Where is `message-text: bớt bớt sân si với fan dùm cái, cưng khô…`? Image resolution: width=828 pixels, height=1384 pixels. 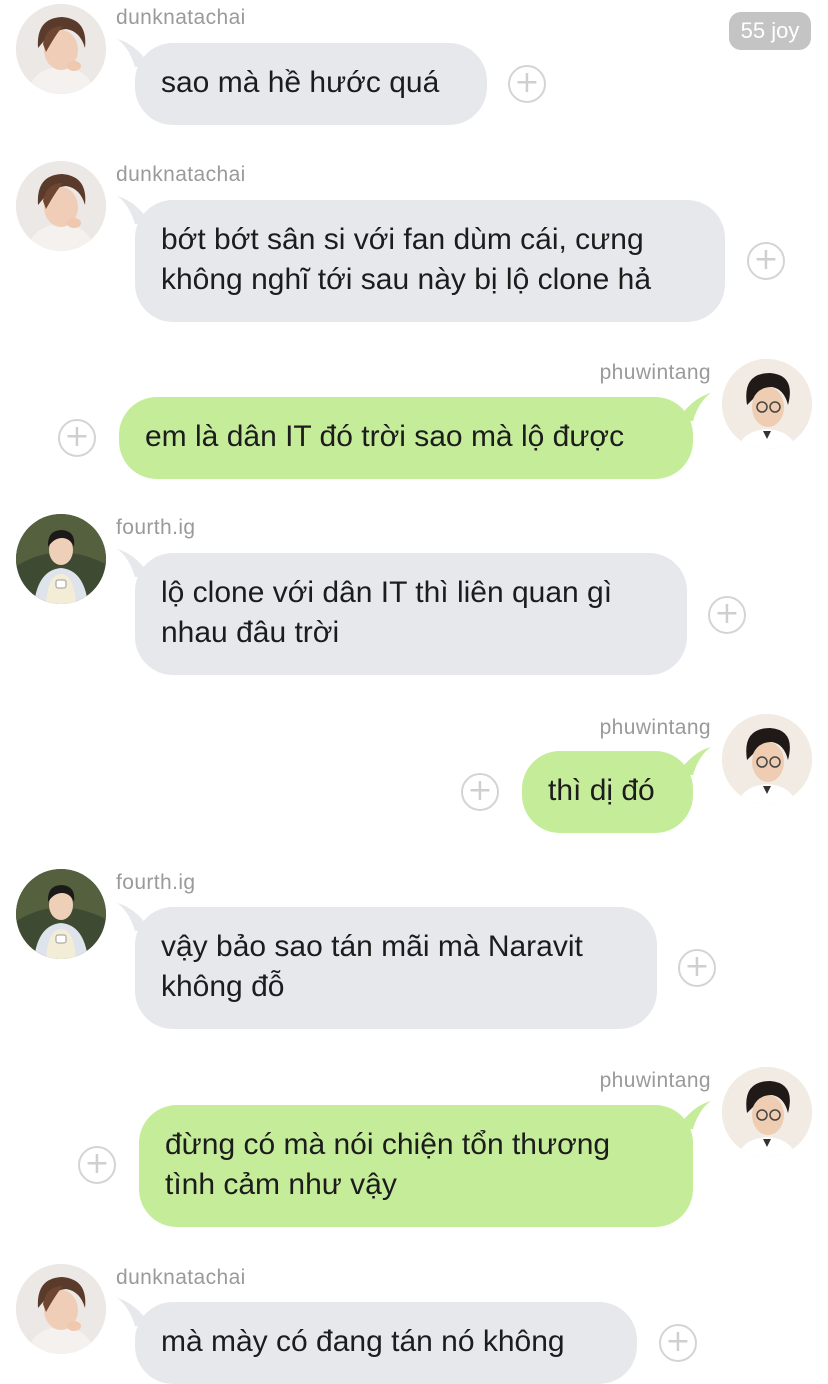 message-text: bớt bớt sân si với fan dùm cái, cưng khô… is located at coordinates (406, 259).